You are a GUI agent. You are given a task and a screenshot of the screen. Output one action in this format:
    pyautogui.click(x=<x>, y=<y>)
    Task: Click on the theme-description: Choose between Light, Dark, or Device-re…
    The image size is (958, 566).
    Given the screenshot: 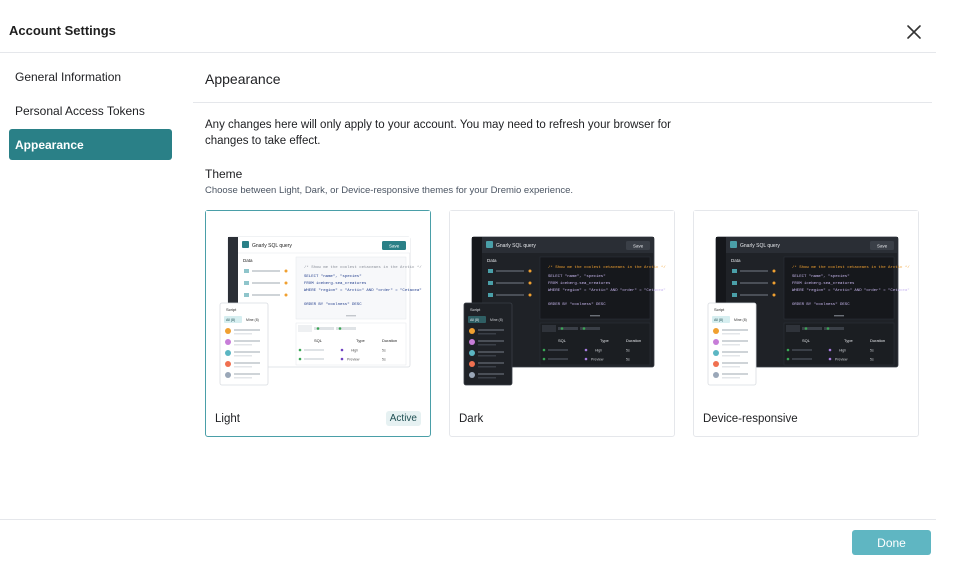 What is the action you would take?
    pyautogui.click(x=389, y=190)
    